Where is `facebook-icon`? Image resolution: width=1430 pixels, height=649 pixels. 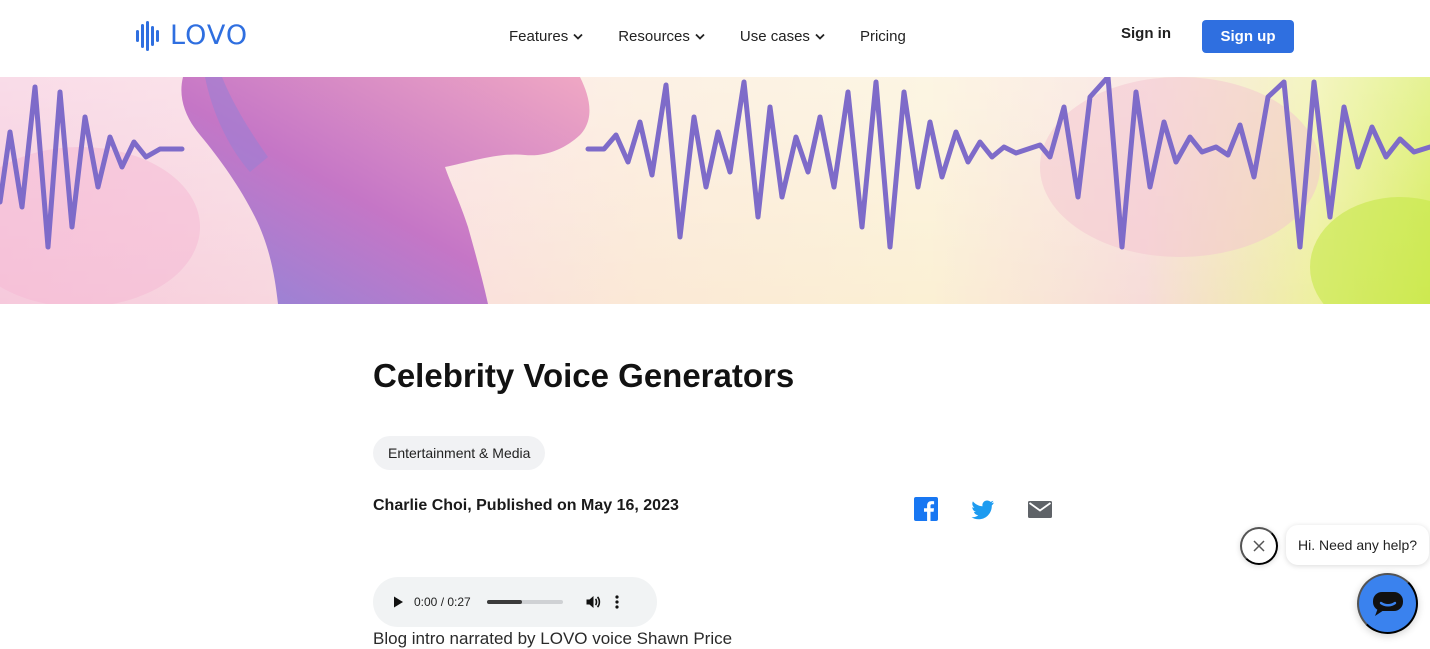 facebook-icon is located at coordinates (926, 509).